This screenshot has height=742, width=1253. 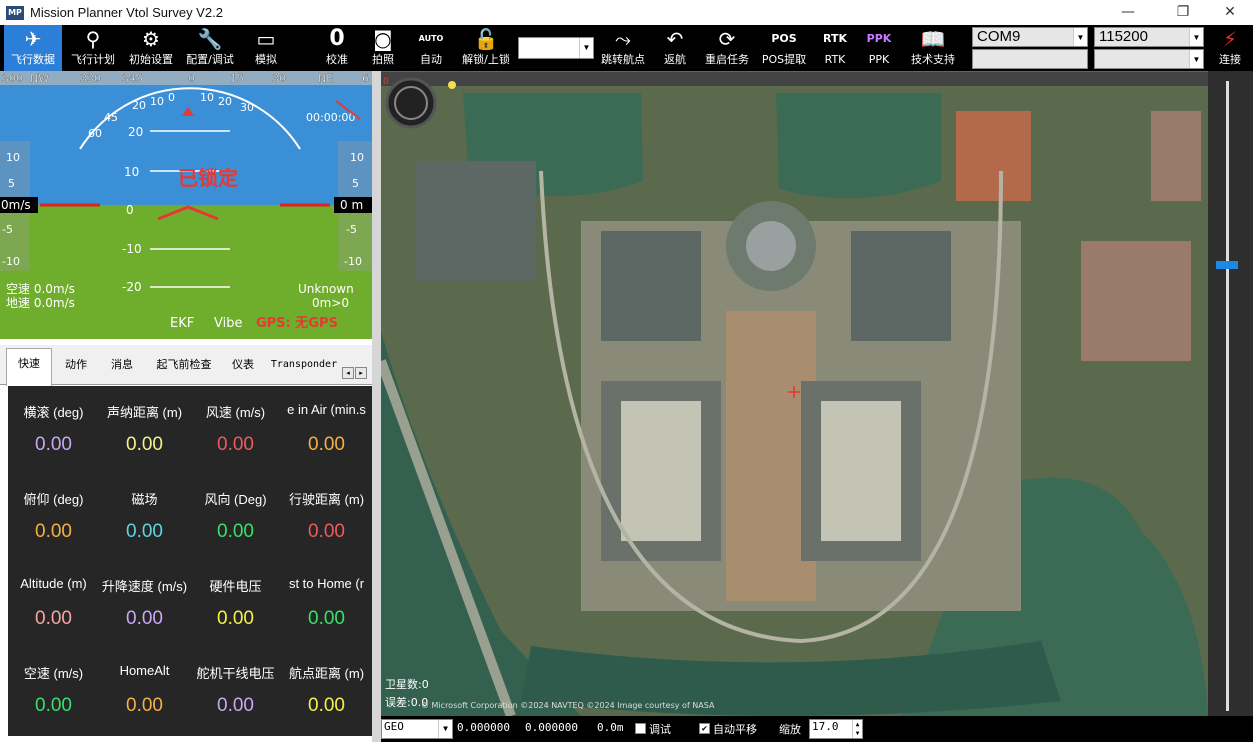 What do you see at coordinates (675, 39) in the screenshot?
I see `return-home-icon: ↶` at bounding box center [675, 39].